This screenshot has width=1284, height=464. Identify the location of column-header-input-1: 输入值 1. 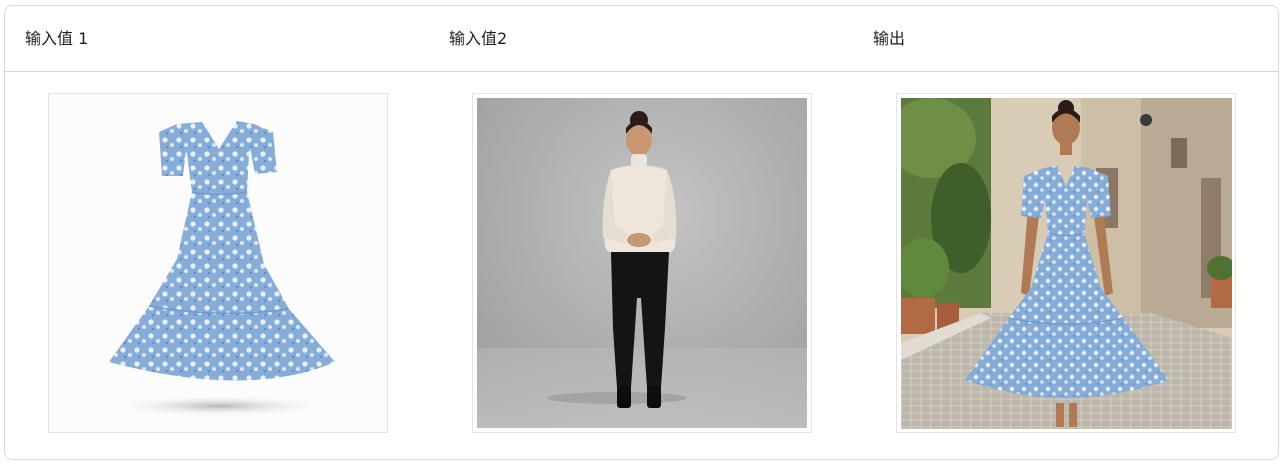
(57, 38).